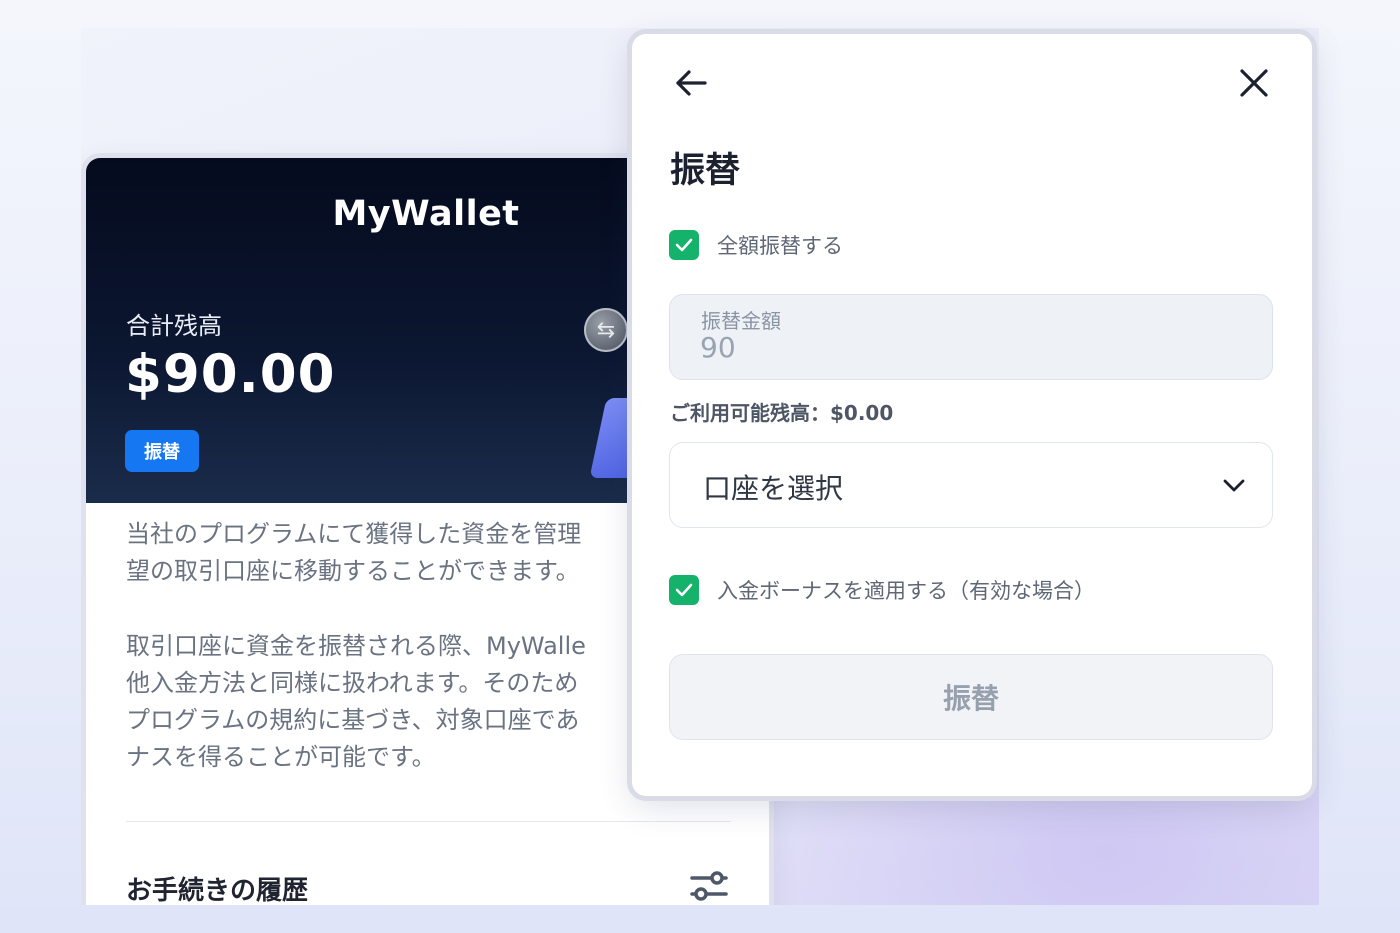 The height and width of the screenshot is (933, 1400). Describe the element at coordinates (709, 886) in the screenshot. I see `filter-icon` at that location.